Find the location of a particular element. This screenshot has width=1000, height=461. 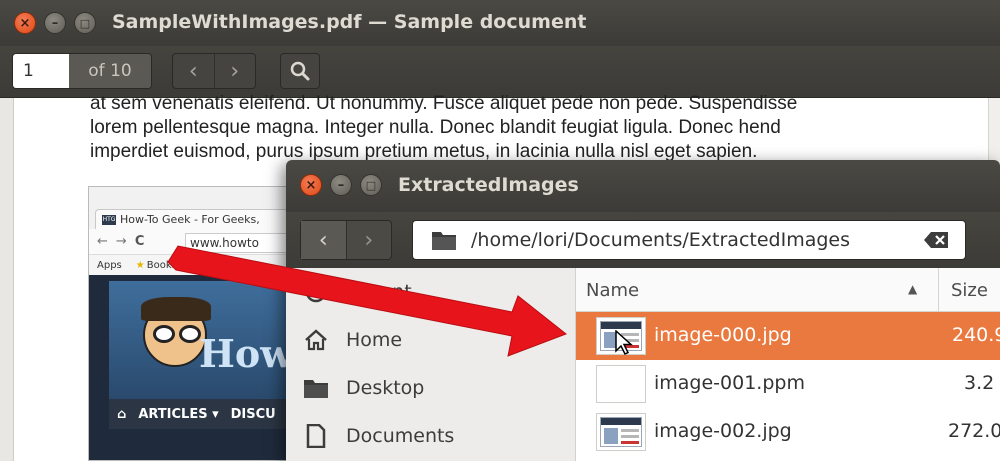

fm-back-button: ‹ is located at coordinates (323, 240).